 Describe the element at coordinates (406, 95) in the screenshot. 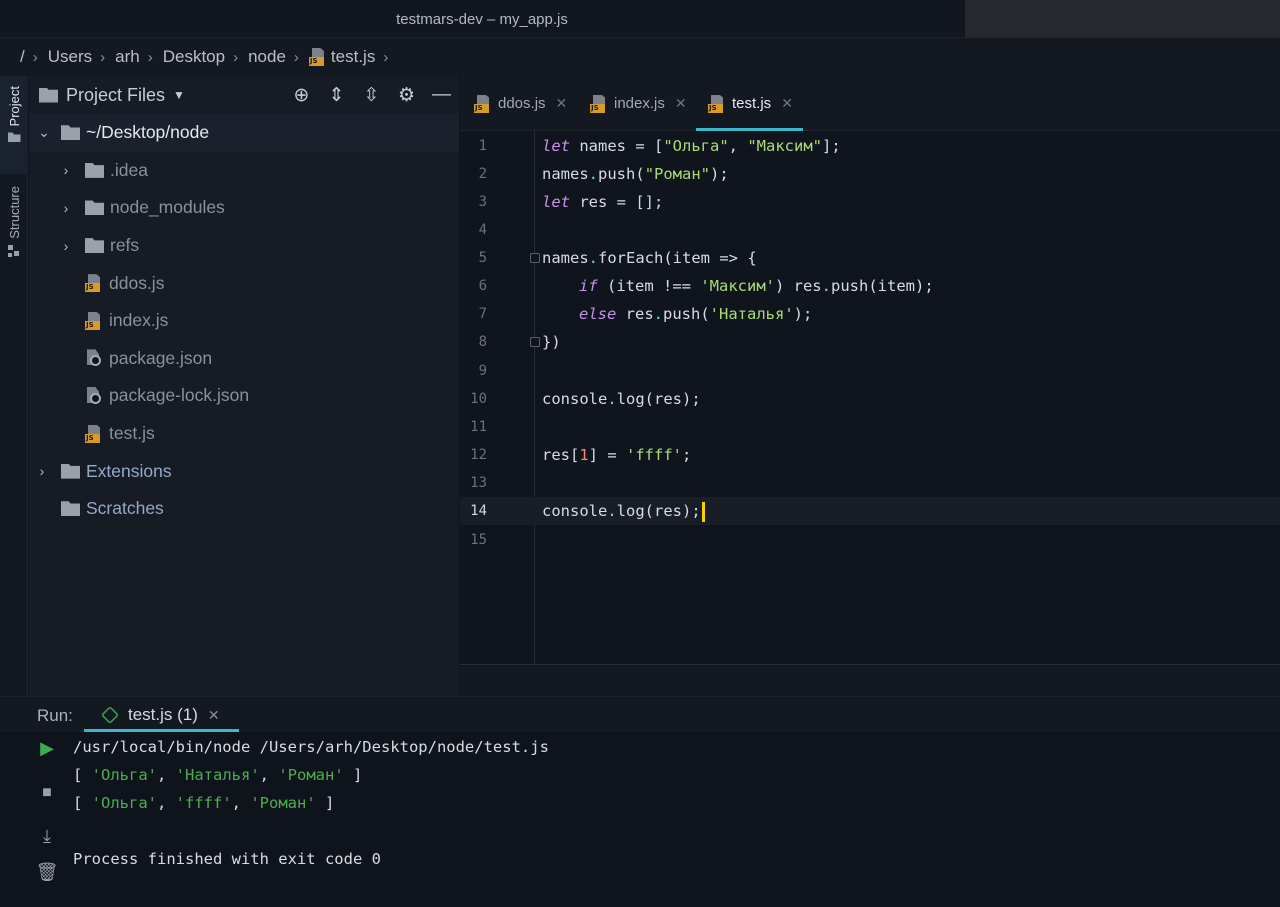

I see `gear-icon: ⚙` at that location.